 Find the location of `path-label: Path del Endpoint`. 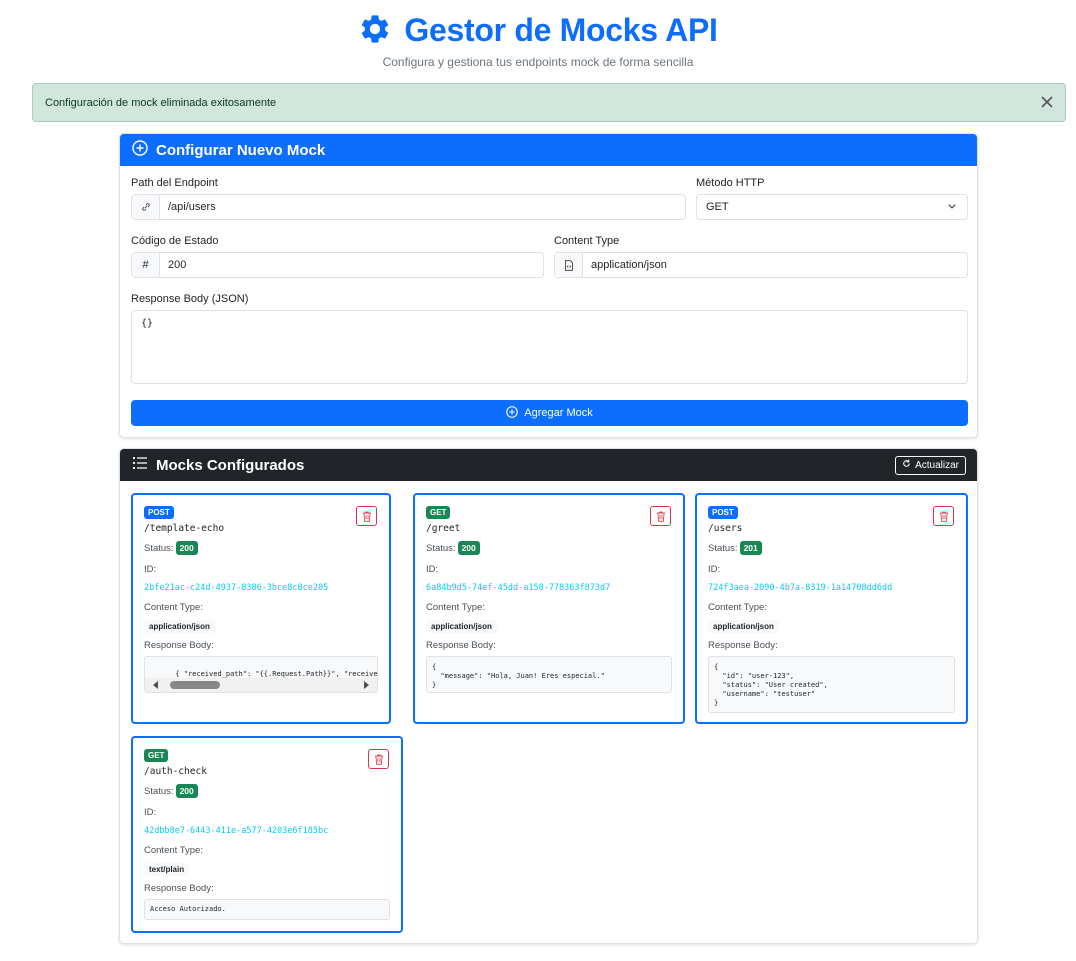

path-label: Path del Endpoint is located at coordinates (174, 183).